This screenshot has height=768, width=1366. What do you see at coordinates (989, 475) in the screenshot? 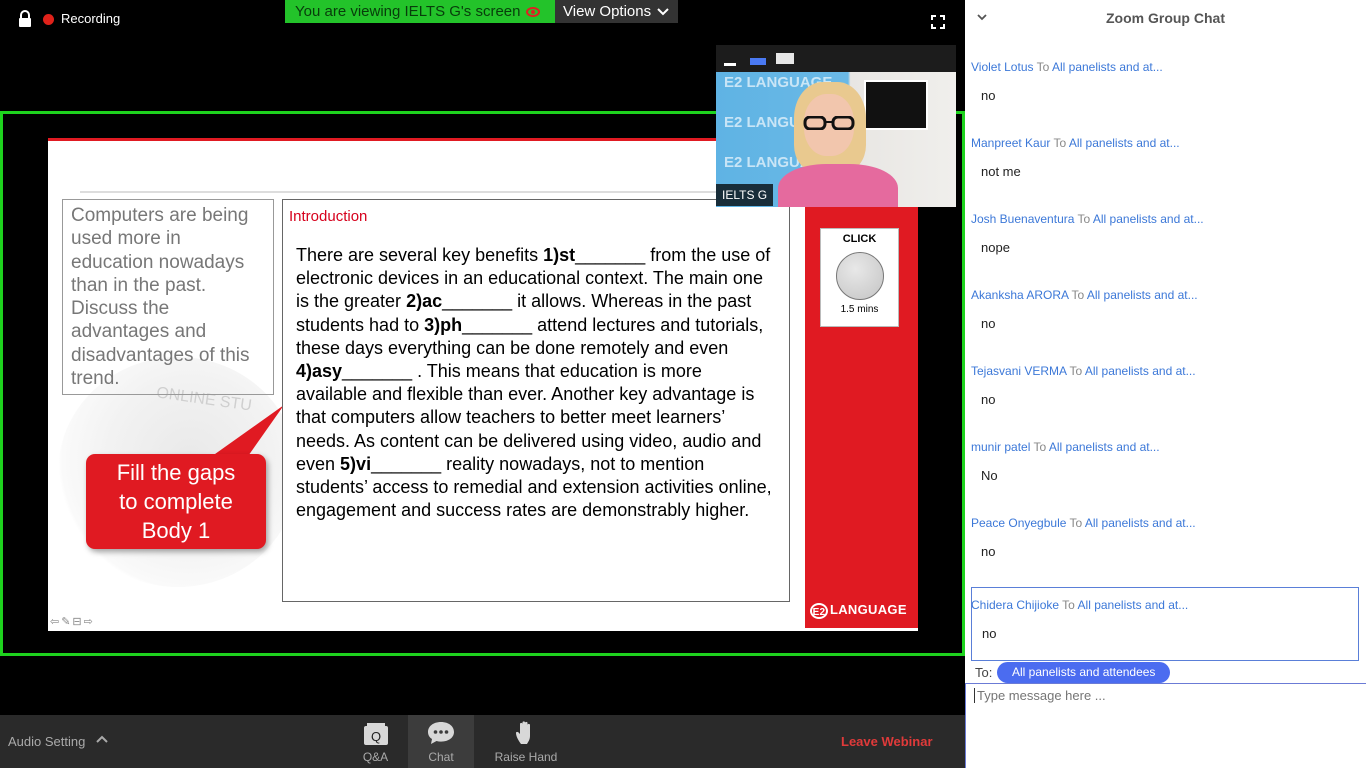
I see `chat-message-text: No` at bounding box center [989, 475].